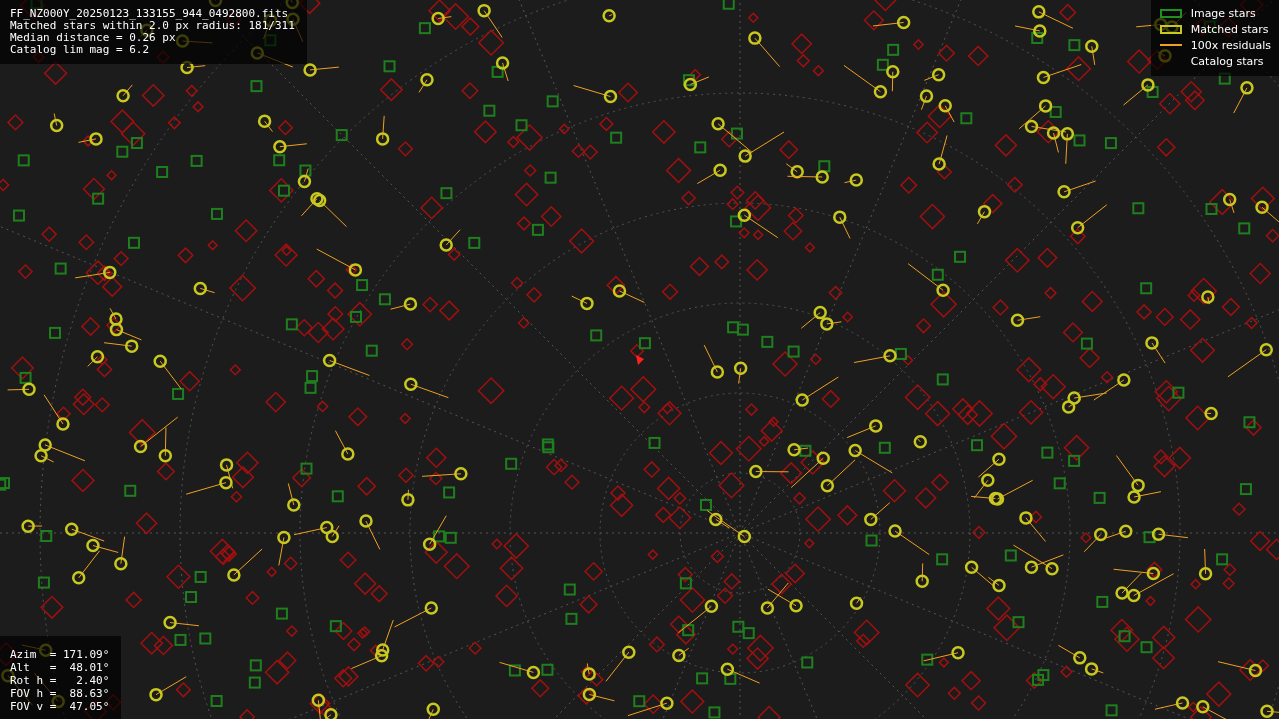 Image resolution: width=1279 pixels, height=719 pixels. What do you see at coordinates (80, 50) in the screenshot?
I see `info-line: Catalog lim mag = 6.2` at bounding box center [80, 50].